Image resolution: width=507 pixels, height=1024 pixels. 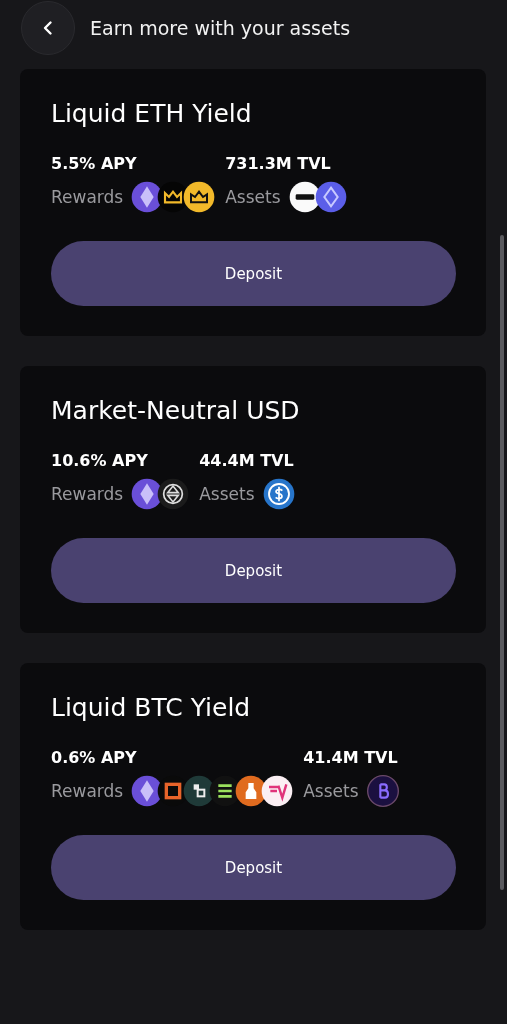 What do you see at coordinates (502, 562) in the screenshot?
I see `scrollbar` at bounding box center [502, 562].